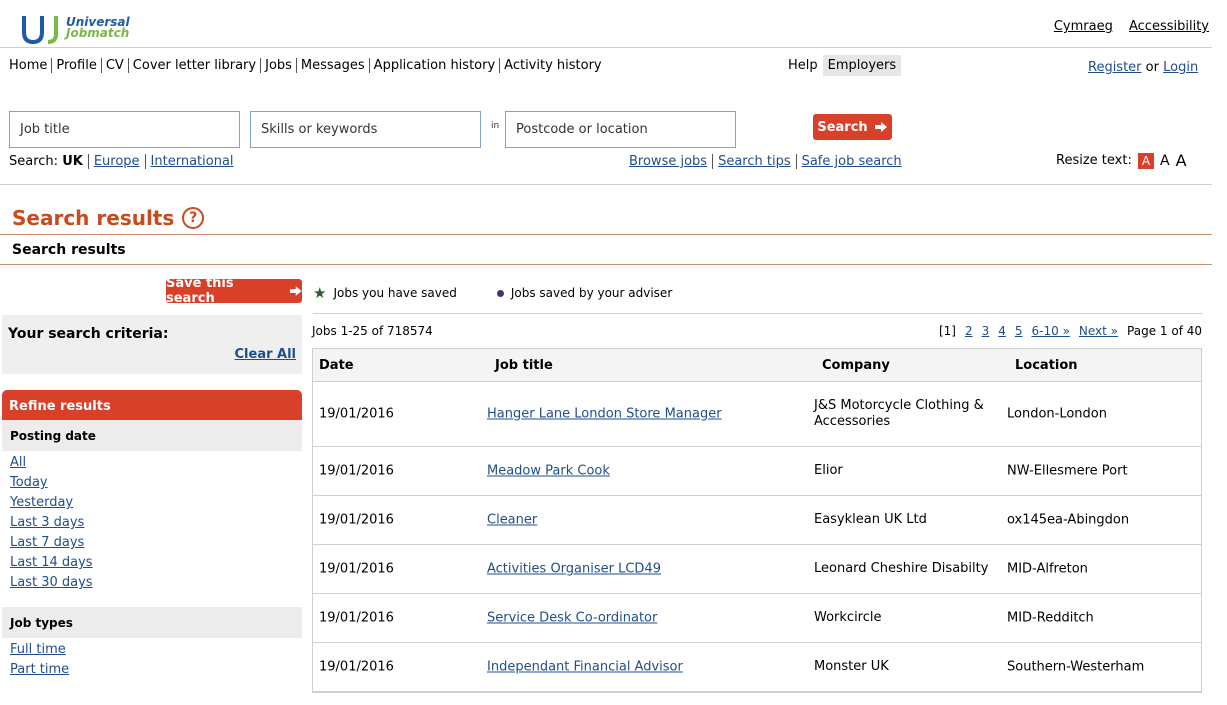 The height and width of the screenshot is (705, 1227). I want to click on job-title-input: Job title, so click(124, 129).